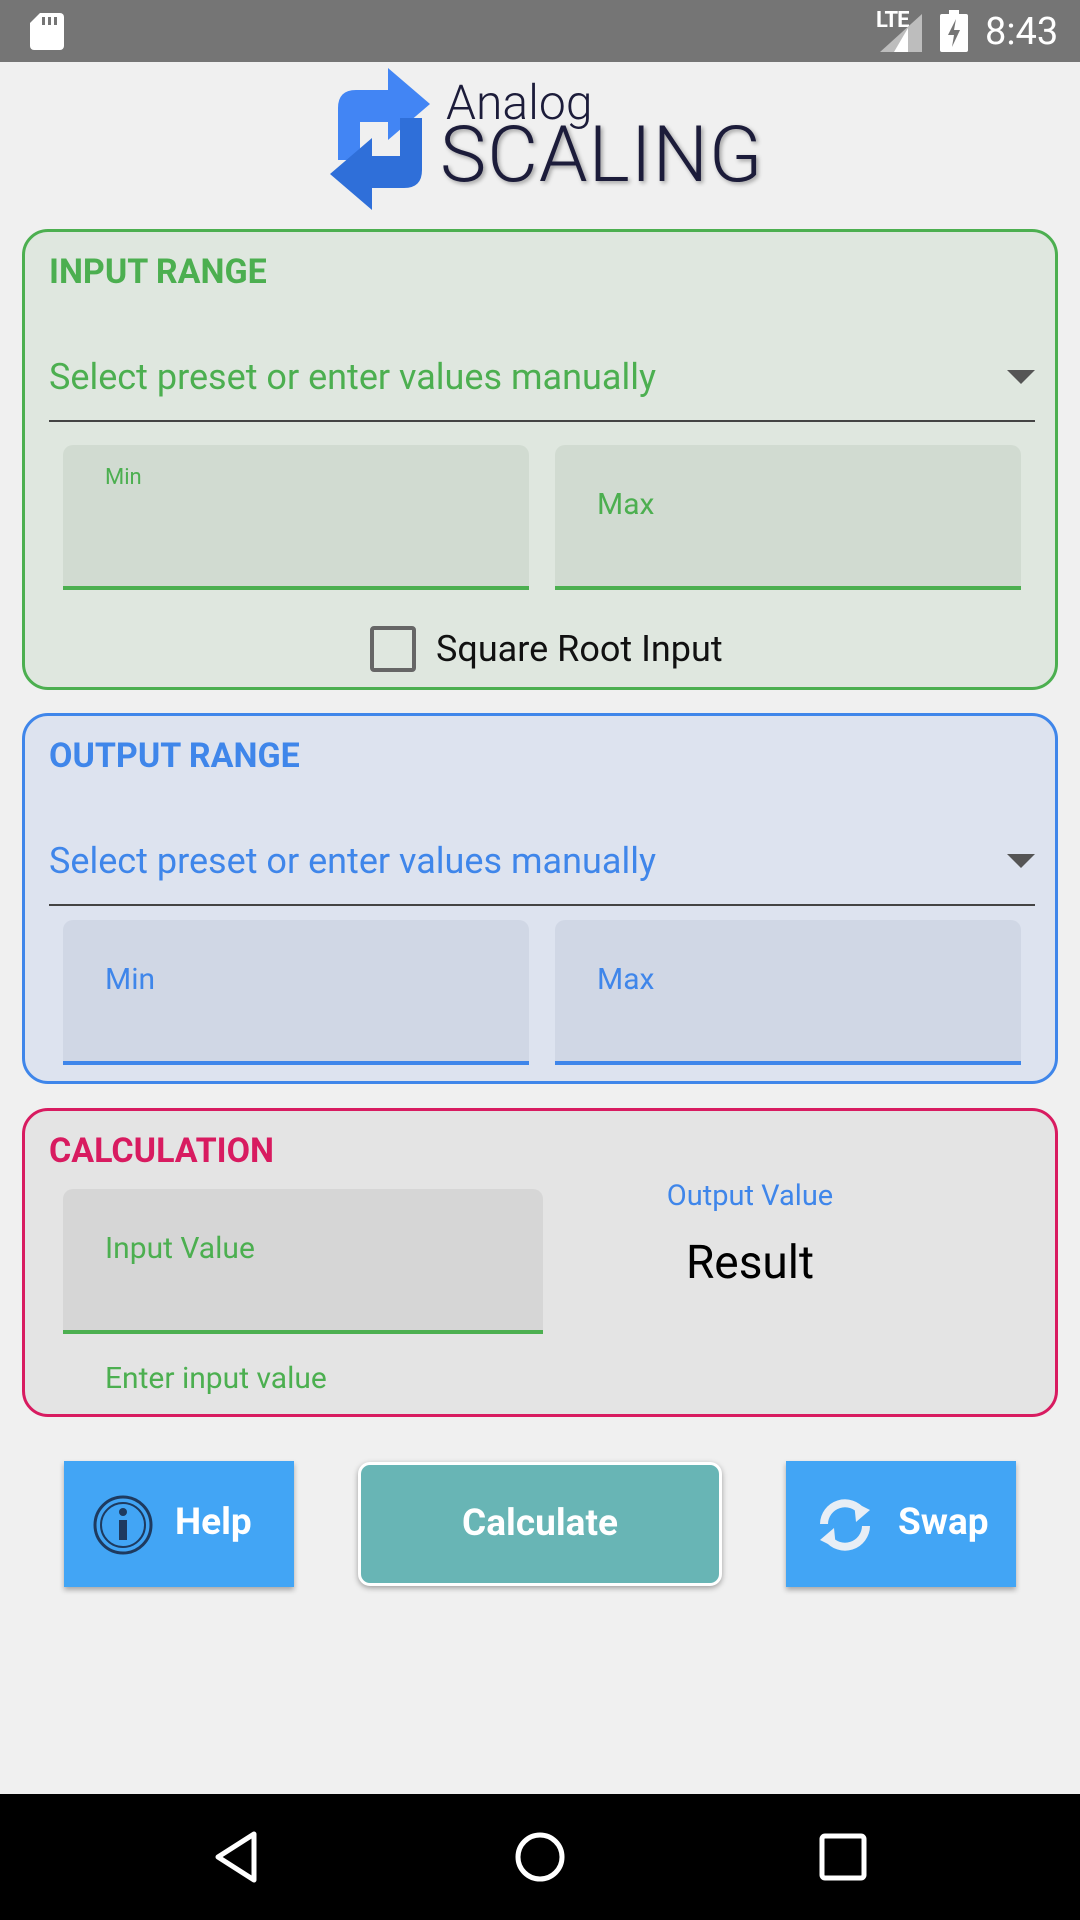 This screenshot has width=1080, height=1920. Describe the element at coordinates (352, 377) in the screenshot. I see `input-preset-placeholder: Select preset or enter values manually` at that location.